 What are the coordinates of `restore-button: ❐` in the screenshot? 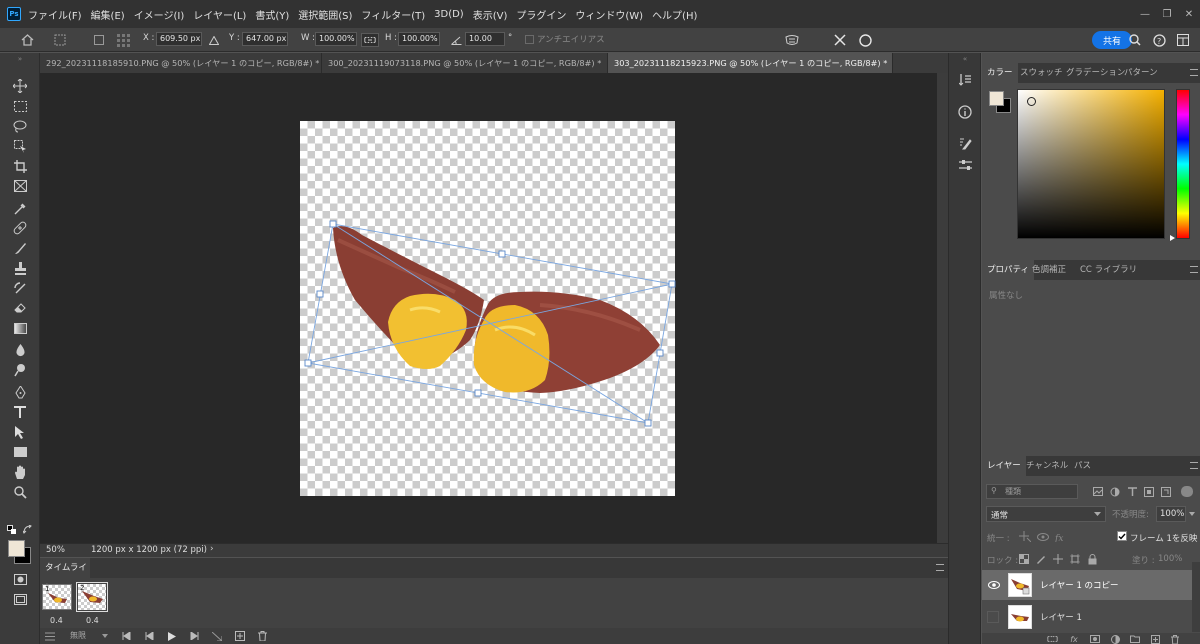 It's located at (1167, 14).